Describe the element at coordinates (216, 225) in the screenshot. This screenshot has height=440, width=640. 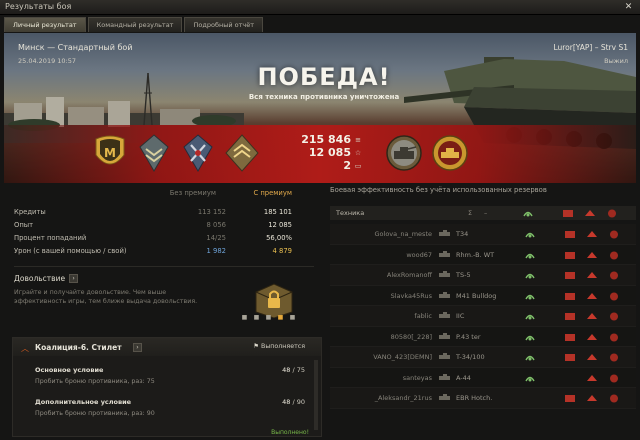
I see `stat-no-premium: 8 056` at that location.